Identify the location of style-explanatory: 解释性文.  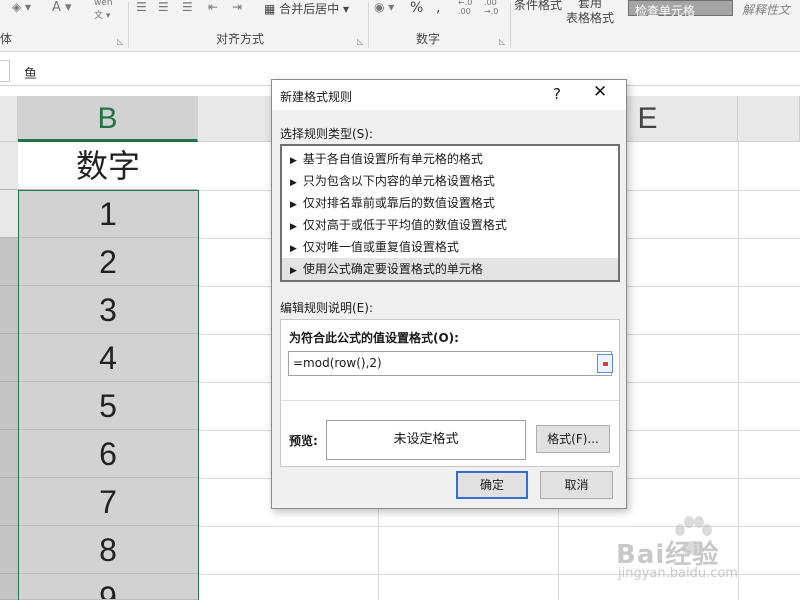
(768, 8).